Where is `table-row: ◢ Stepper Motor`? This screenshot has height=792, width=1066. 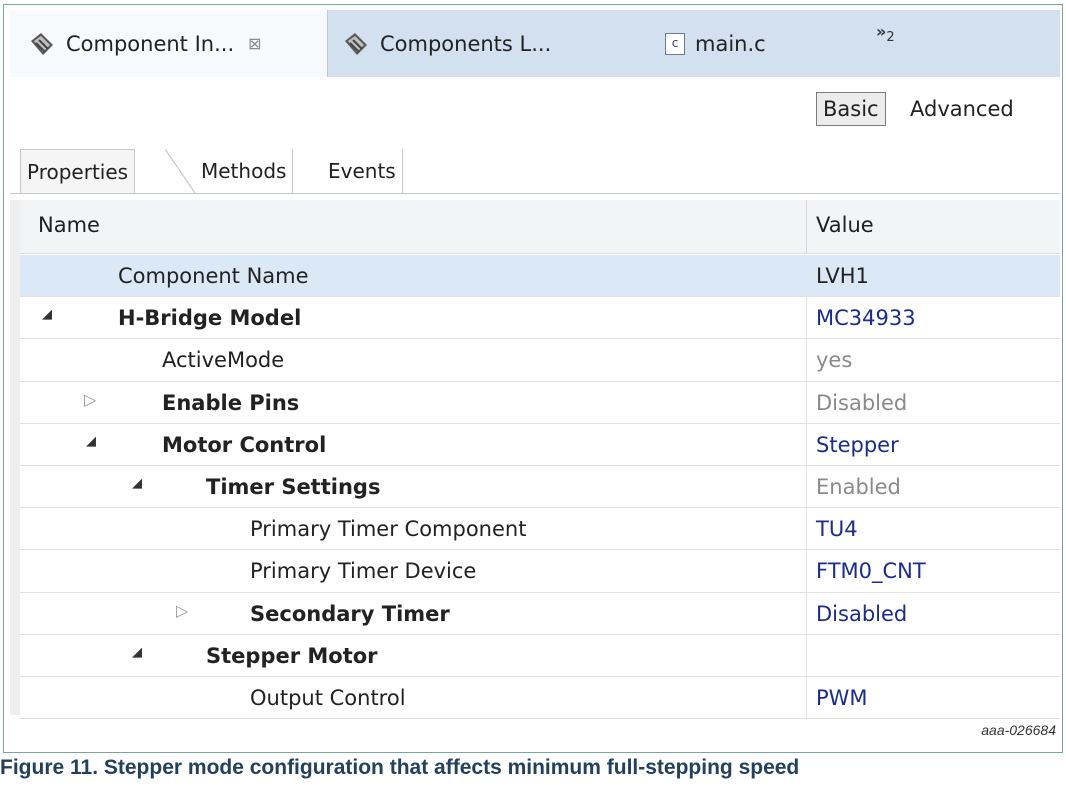
table-row: ◢ Stepper Motor is located at coordinates (540, 655).